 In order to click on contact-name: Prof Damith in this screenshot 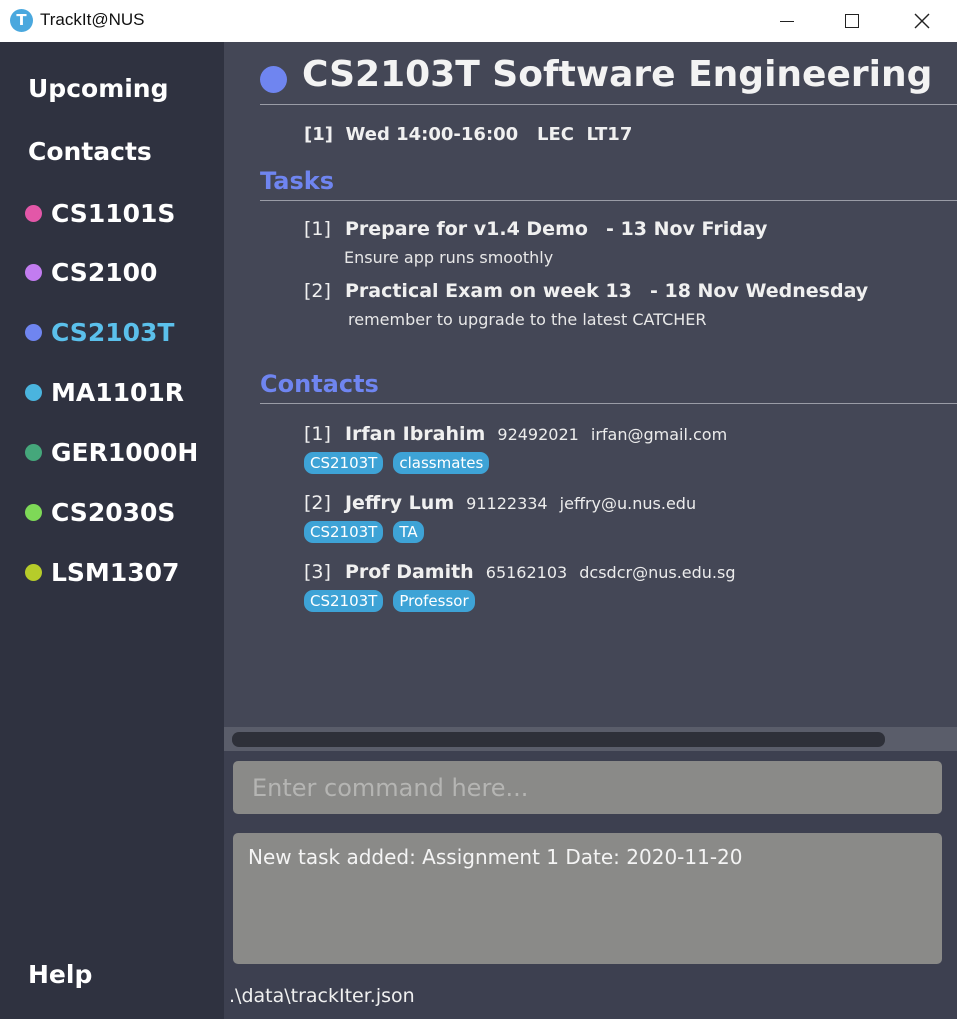, I will do `click(409, 572)`.